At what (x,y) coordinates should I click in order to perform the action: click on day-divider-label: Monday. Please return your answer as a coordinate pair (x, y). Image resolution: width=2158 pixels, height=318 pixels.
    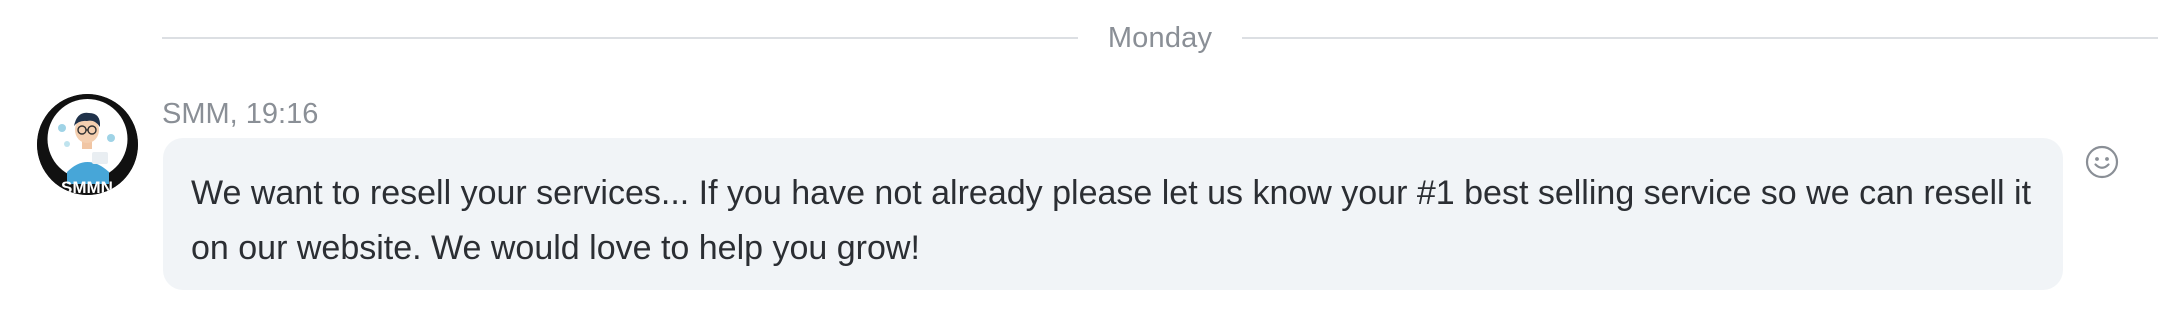
    Looking at the image, I should click on (1160, 37).